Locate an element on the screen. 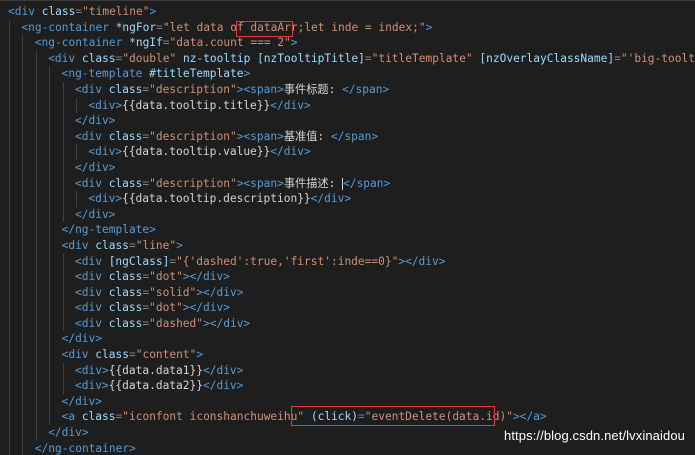 The image size is (695, 455). code-line: <div class="line"> is located at coordinates (347, 245).